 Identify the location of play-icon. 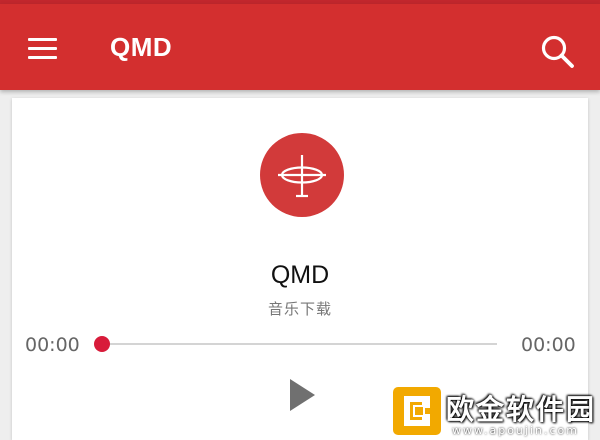
(302, 395).